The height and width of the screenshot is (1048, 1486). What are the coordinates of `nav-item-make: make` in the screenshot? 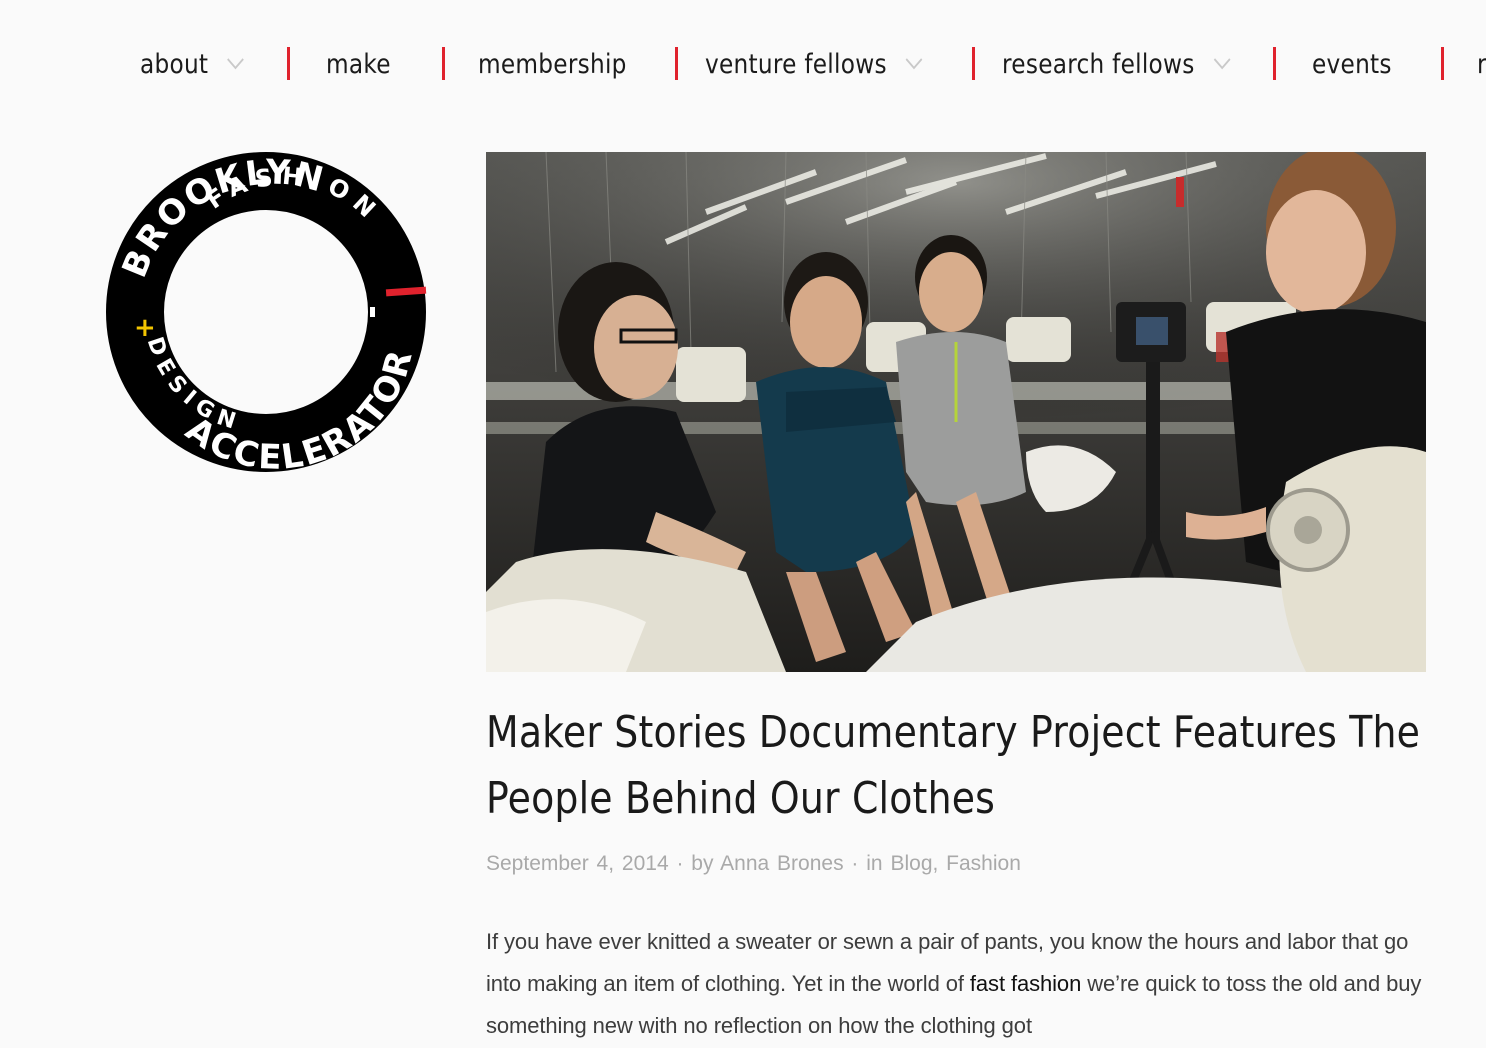 It's located at (358, 64).